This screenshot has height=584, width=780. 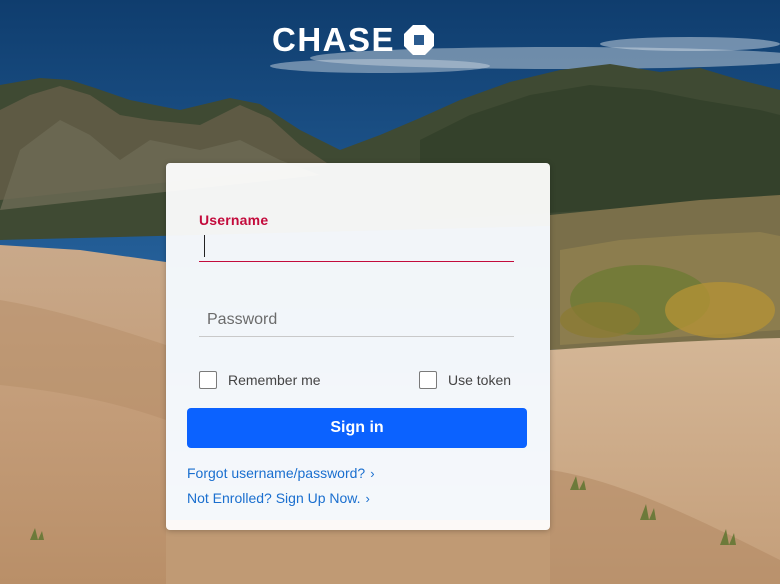 I want to click on use-token-option: Use token, so click(x=465, y=380).